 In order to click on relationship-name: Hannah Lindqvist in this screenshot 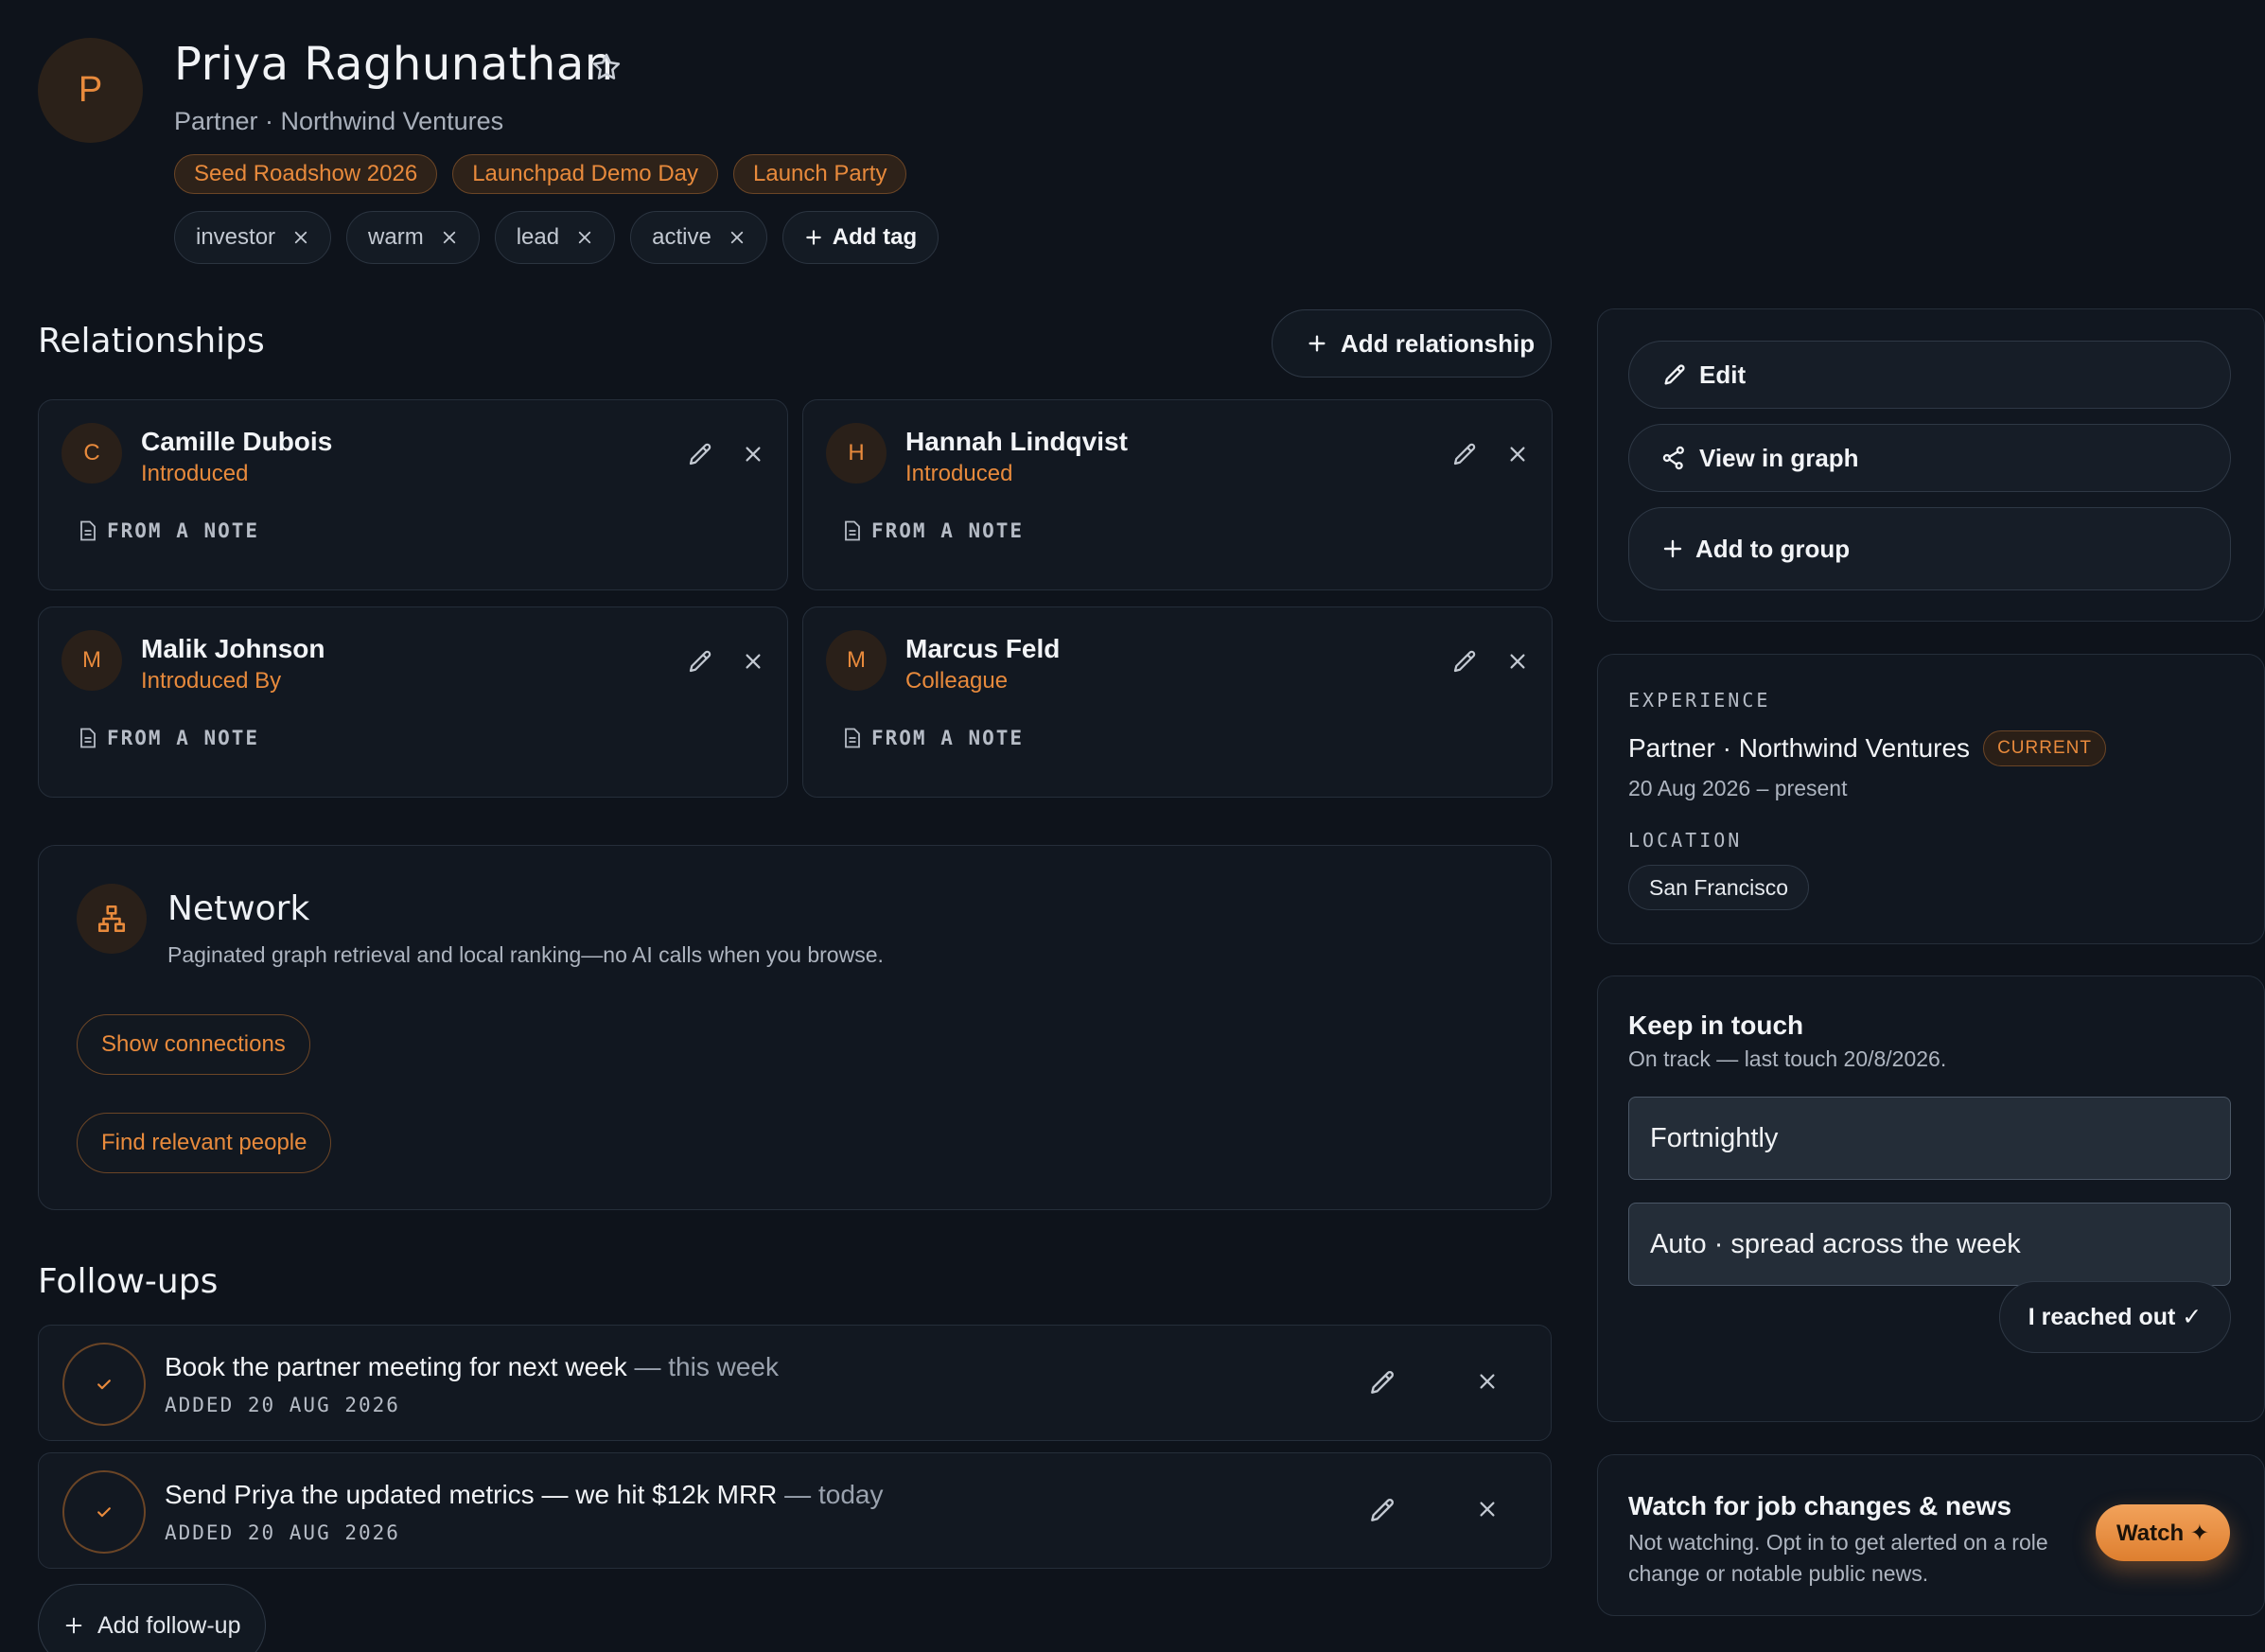, I will do `click(1016, 441)`.